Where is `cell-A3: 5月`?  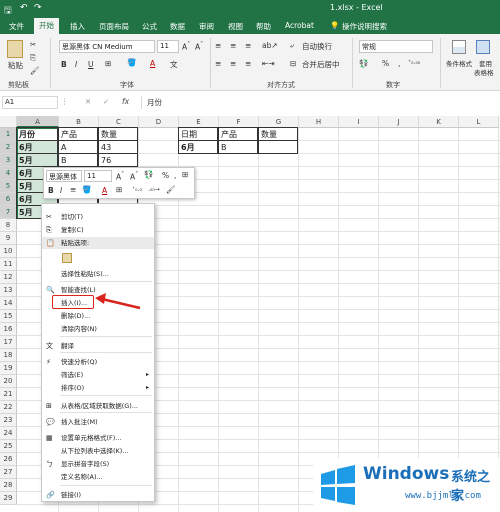 cell-A3: 5月 is located at coordinates (38, 160).